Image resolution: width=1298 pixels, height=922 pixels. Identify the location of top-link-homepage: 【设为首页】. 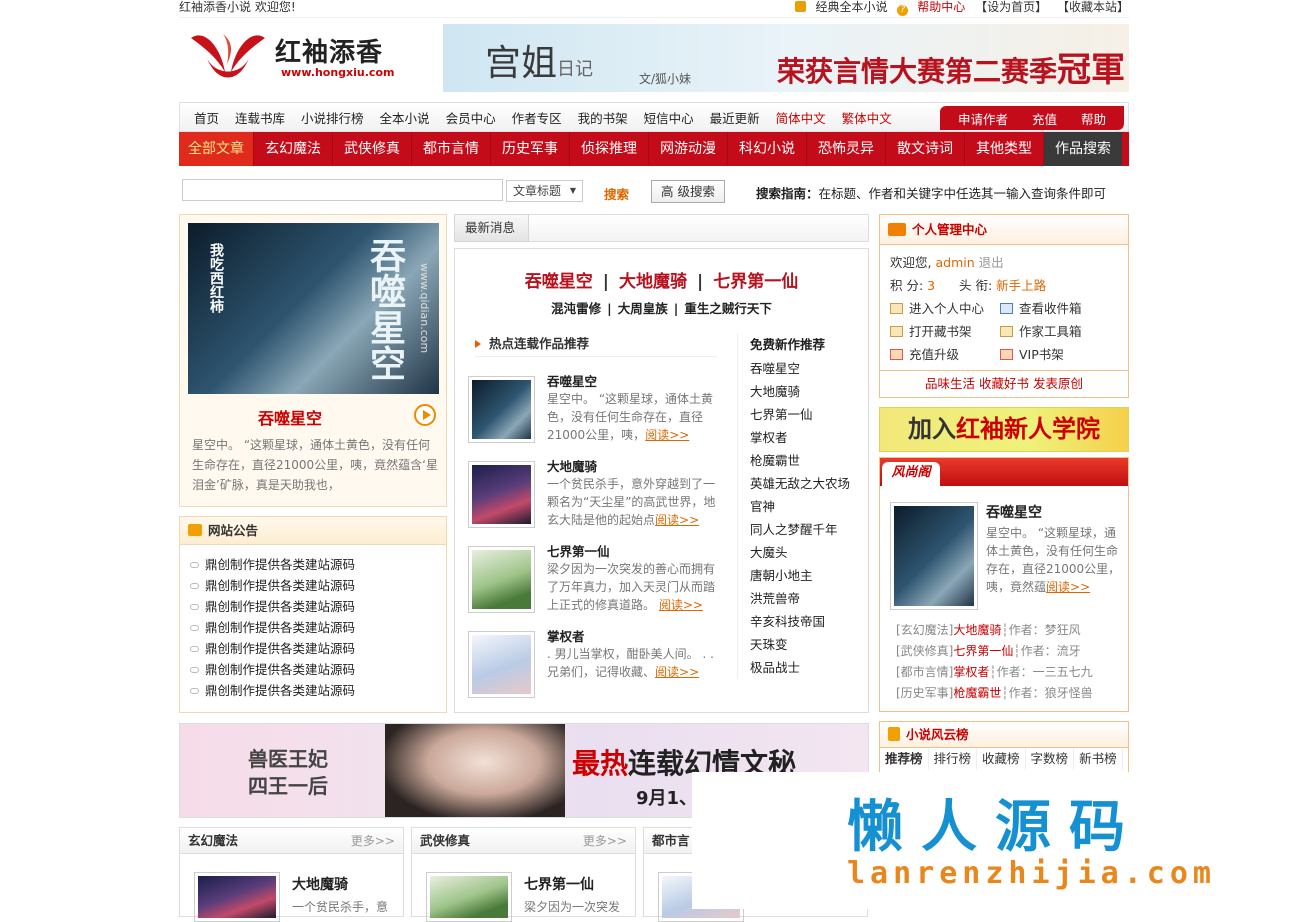
(1011, 7).